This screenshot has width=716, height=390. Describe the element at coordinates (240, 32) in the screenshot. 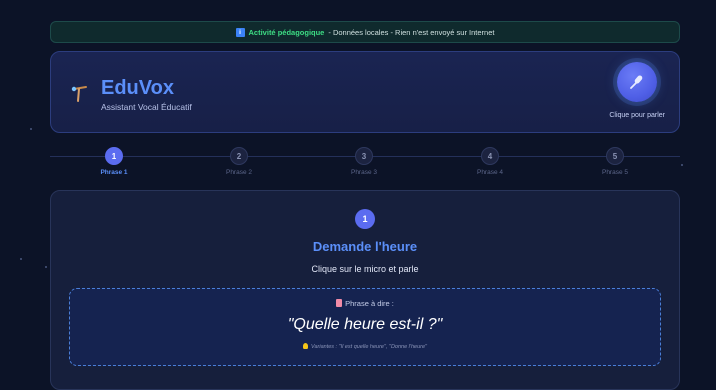

I see `info-icon: i` at that location.